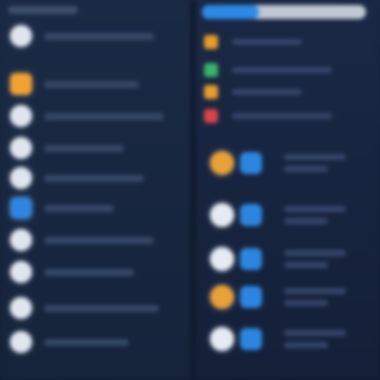 The width and height of the screenshot is (380, 380). What do you see at coordinates (231, 12) in the screenshot?
I see `progress-fill` at bounding box center [231, 12].